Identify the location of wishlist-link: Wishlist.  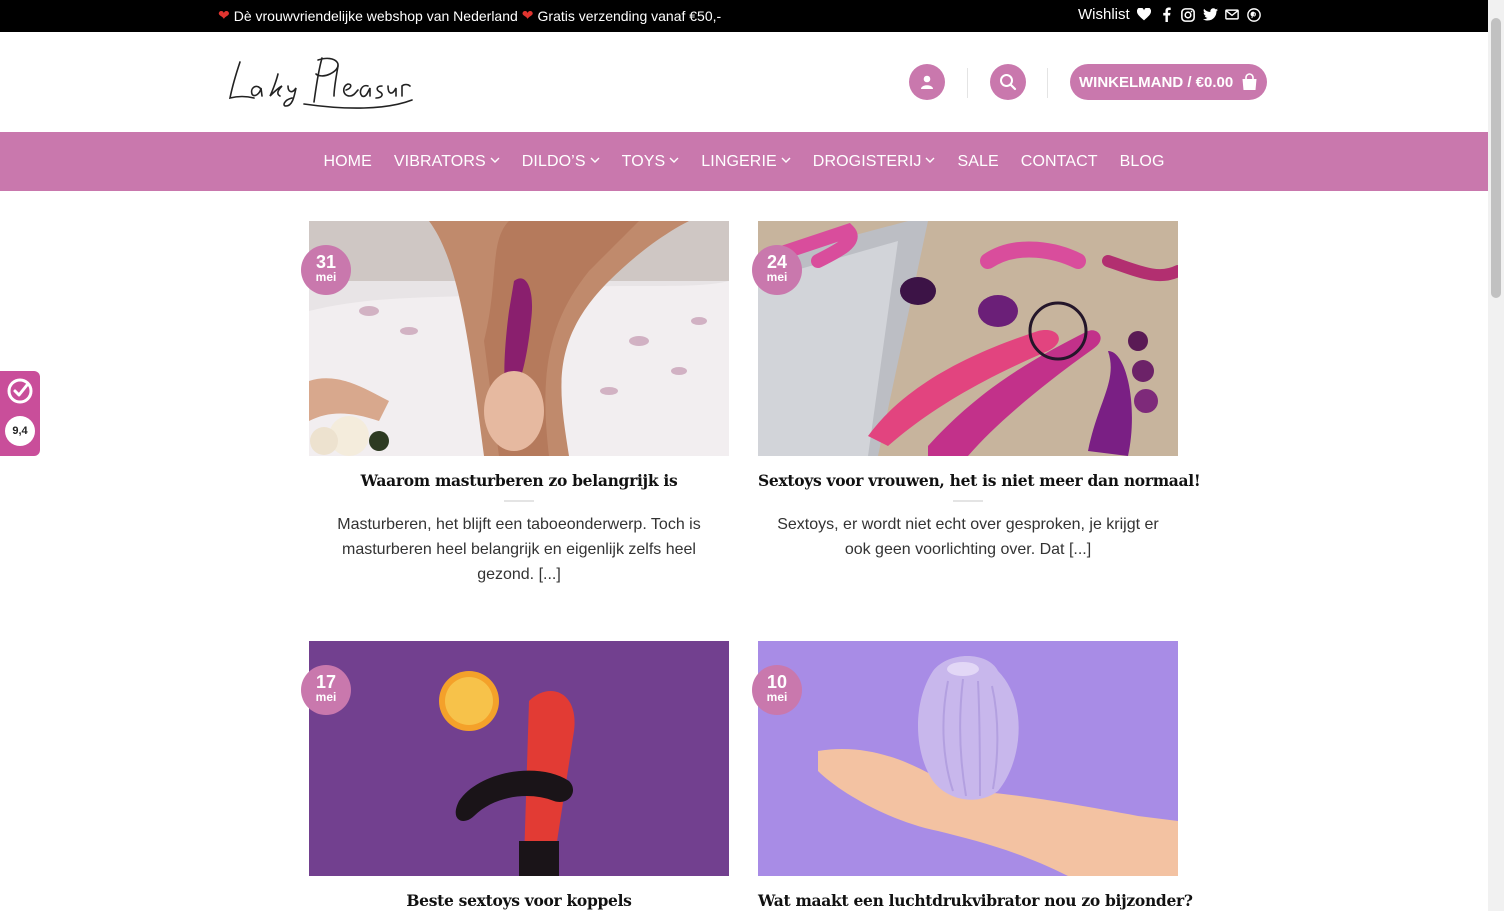
(1104, 14).